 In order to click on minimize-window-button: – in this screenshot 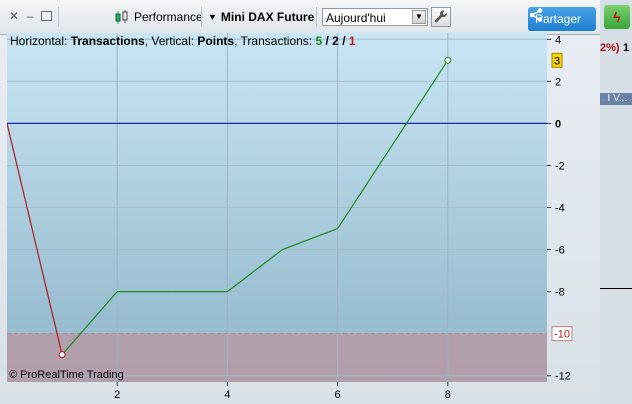, I will do `click(30, 16)`.